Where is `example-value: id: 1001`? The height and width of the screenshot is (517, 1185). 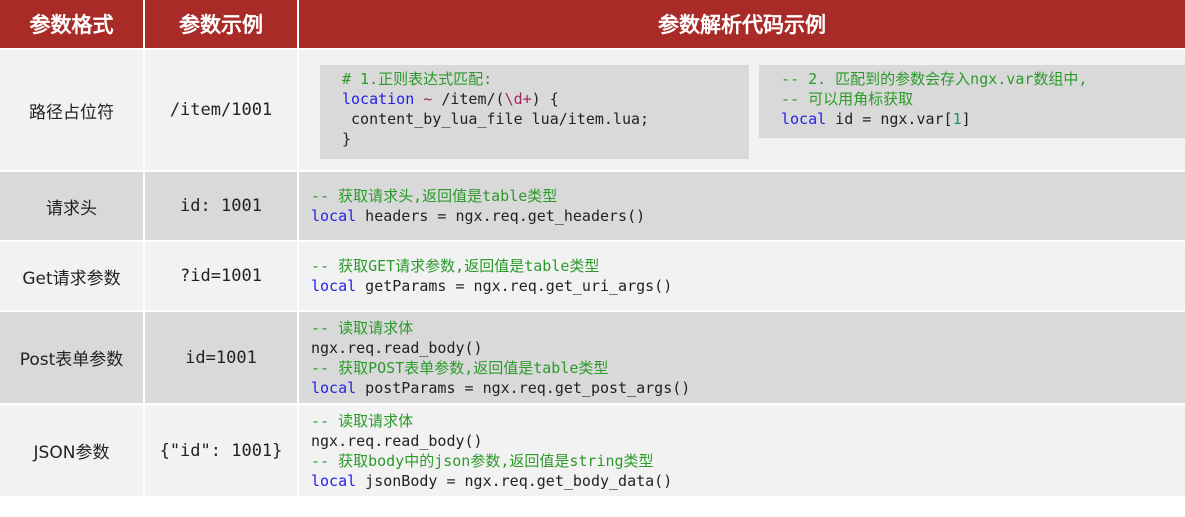
example-value: id: 1001 is located at coordinates (221, 206).